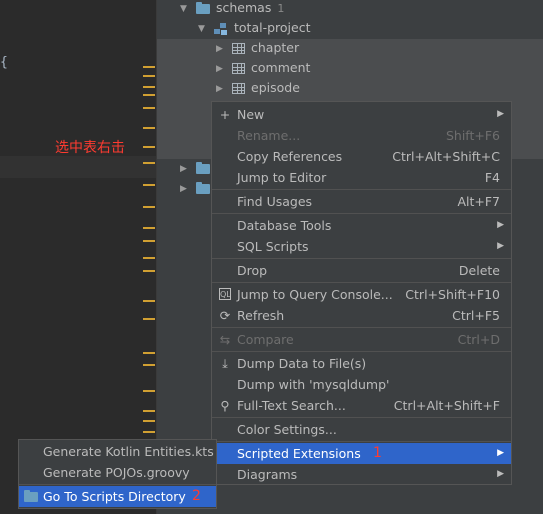  I want to click on menu-item-scripted-extensions: Scripted Extensions 1 ▶, so click(361, 453).